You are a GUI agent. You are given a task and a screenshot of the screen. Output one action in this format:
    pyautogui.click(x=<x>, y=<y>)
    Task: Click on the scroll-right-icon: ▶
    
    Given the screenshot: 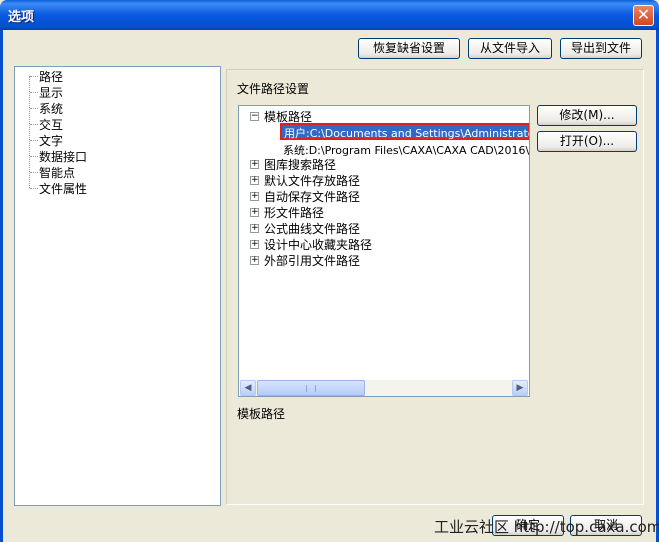 What is the action you would take?
    pyautogui.click(x=520, y=388)
    